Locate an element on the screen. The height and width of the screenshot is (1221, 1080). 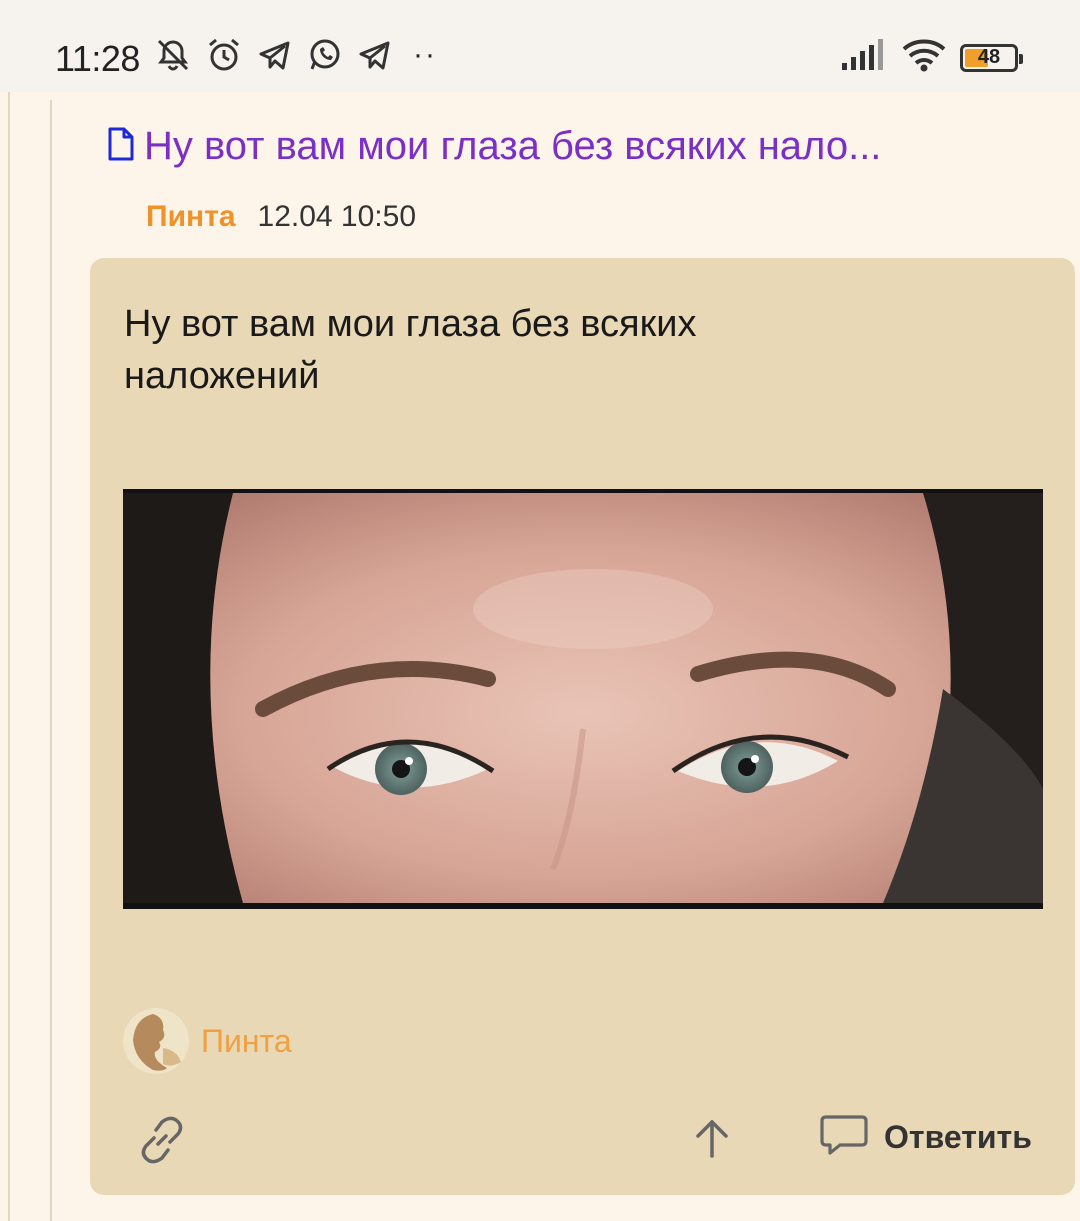
battery-level: 48 is located at coordinates (989, 56).